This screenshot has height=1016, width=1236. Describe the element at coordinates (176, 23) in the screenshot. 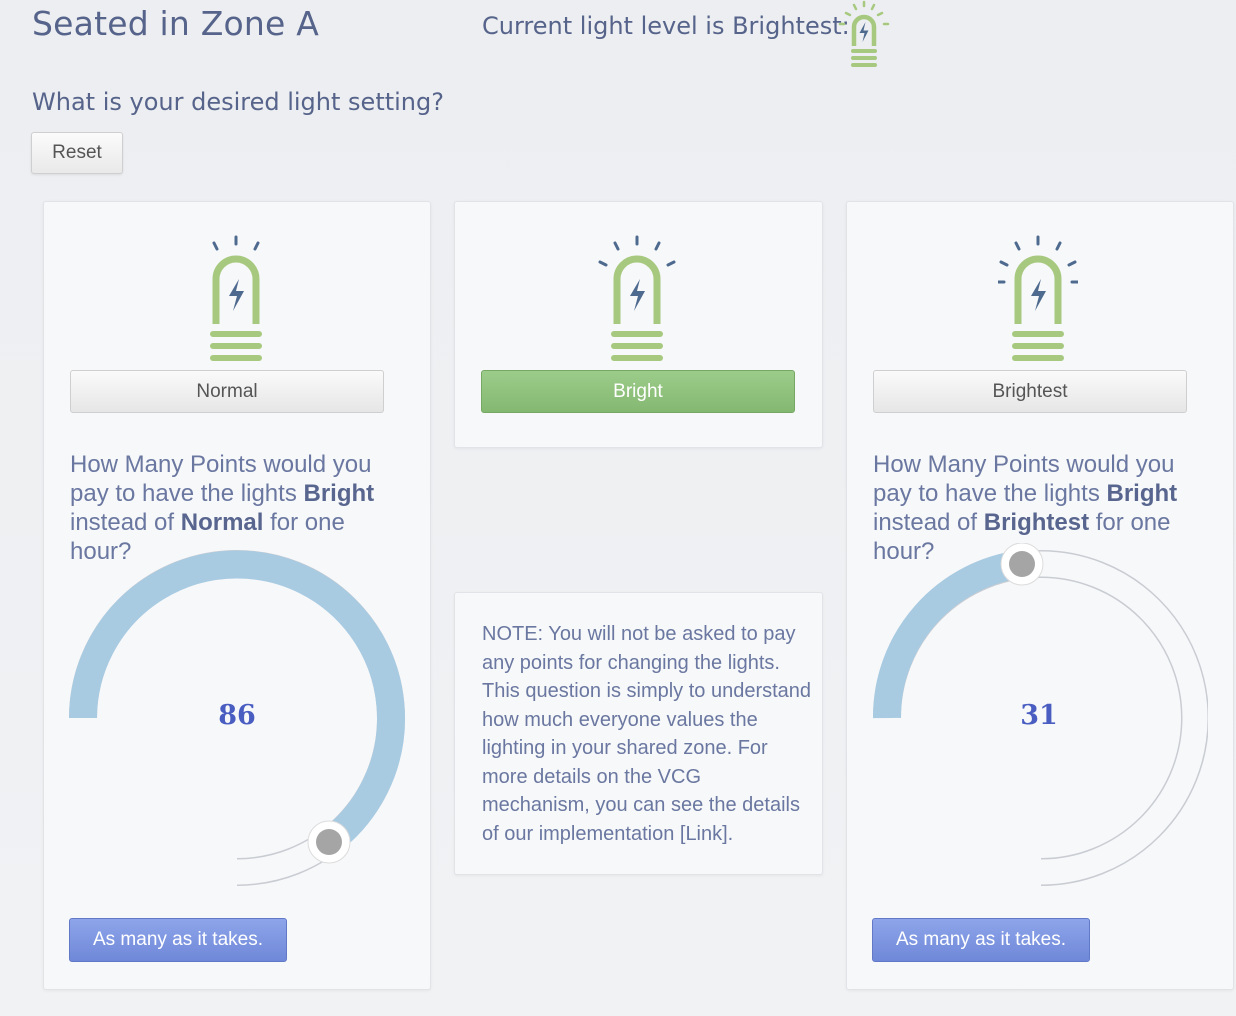

I see `zone-title: Seated in Zone A` at that location.